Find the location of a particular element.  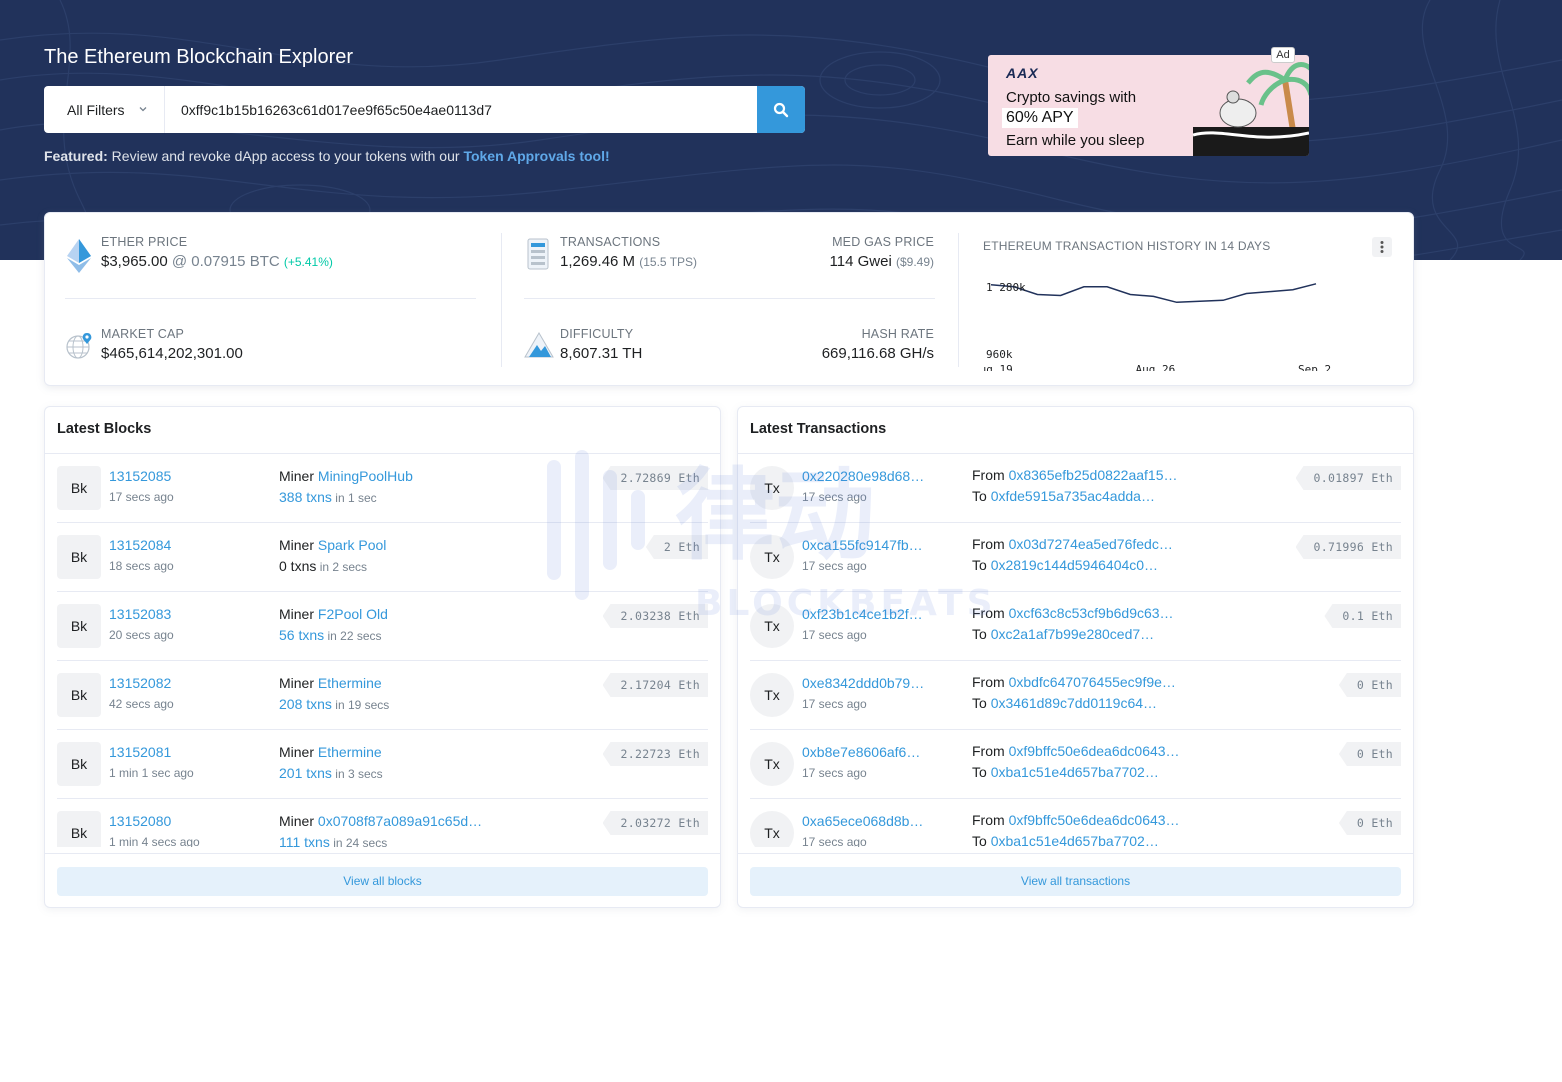

chart-x-tick: Aug 19 is located at coordinates (998, 367).